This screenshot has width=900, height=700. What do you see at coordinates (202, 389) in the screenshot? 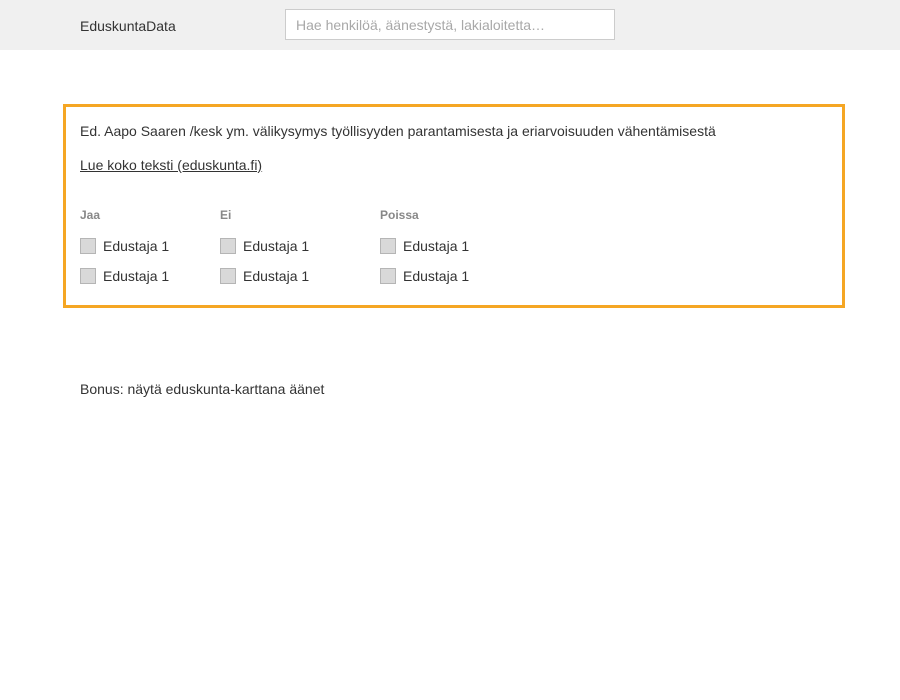
I see `bonus-note: Bonus: näytä eduskunta-karttana äänet` at bounding box center [202, 389].